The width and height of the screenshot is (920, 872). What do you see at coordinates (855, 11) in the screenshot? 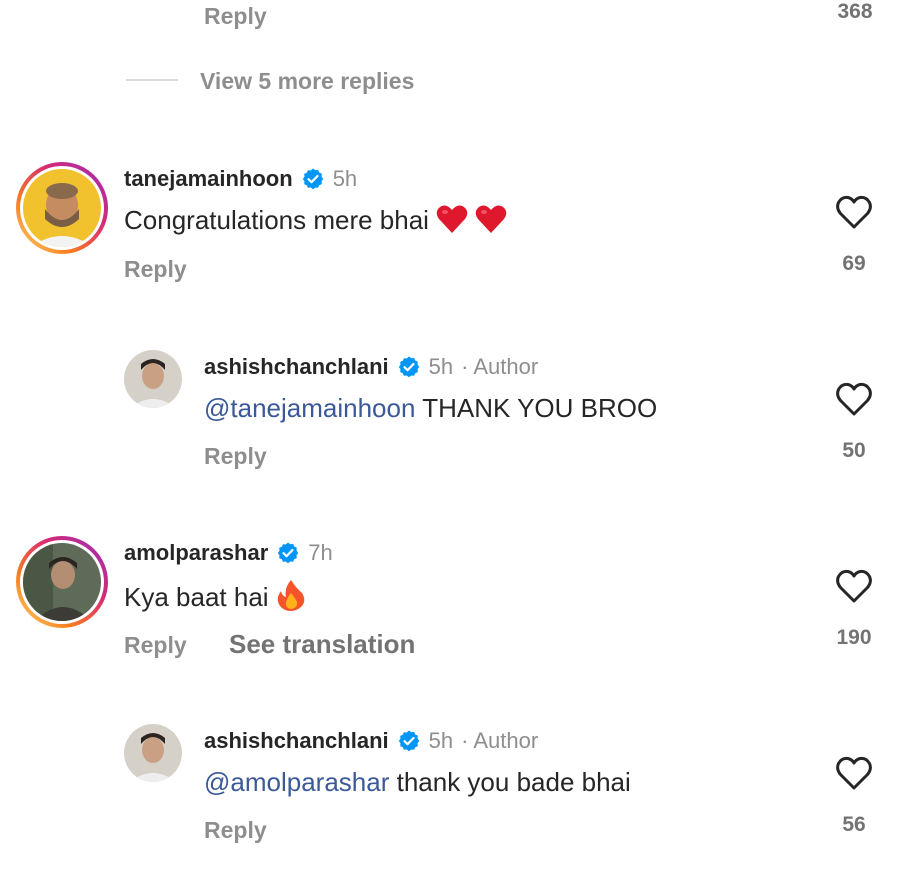
I see `like-count: 368` at bounding box center [855, 11].